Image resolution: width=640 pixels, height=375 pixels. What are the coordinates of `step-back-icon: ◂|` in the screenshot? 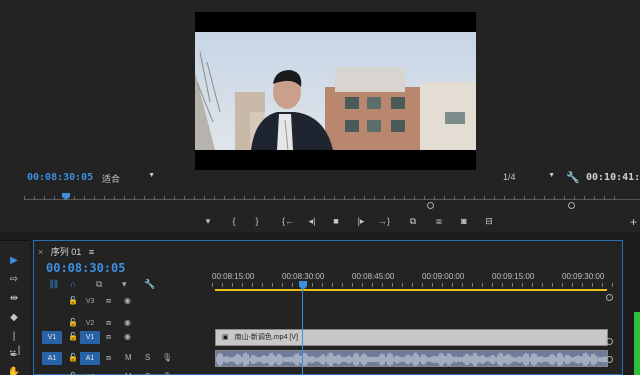 It's located at (312, 221).